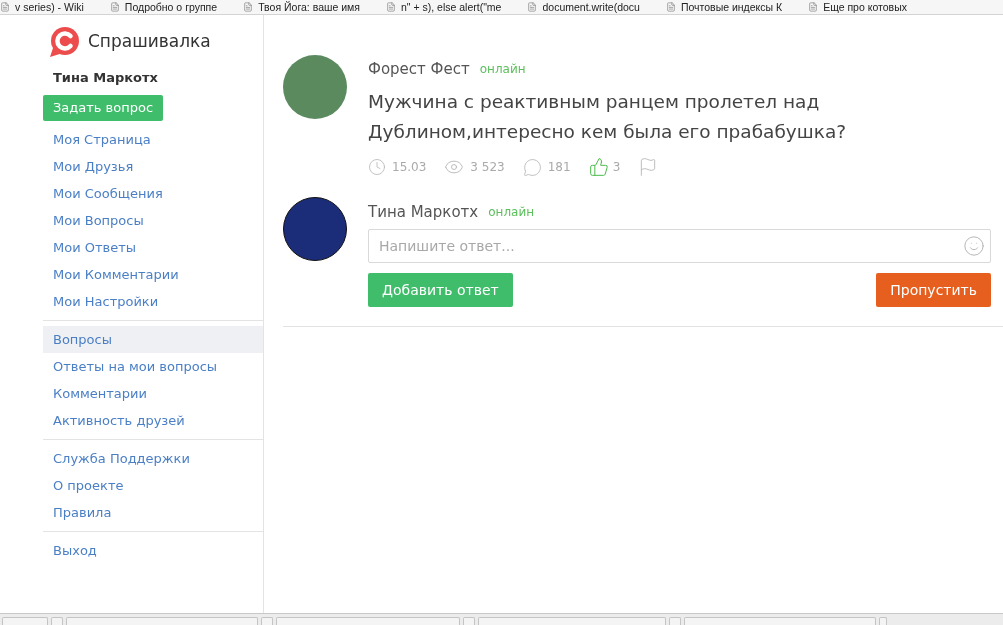 Image resolution: width=1003 pixels, height=625 pixels. Describe the element at coordinates (153, 247) in the screenshot. I see `sidebar-menu-link: Мои Ответы` at that location.